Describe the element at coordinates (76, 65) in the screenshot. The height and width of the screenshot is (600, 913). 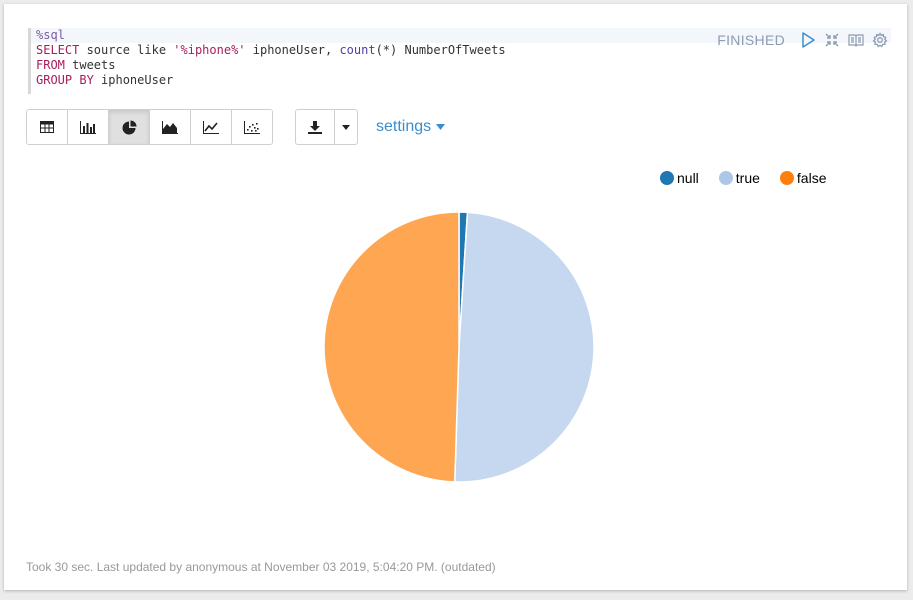
I see `code-line: FROM tweets` at that location.